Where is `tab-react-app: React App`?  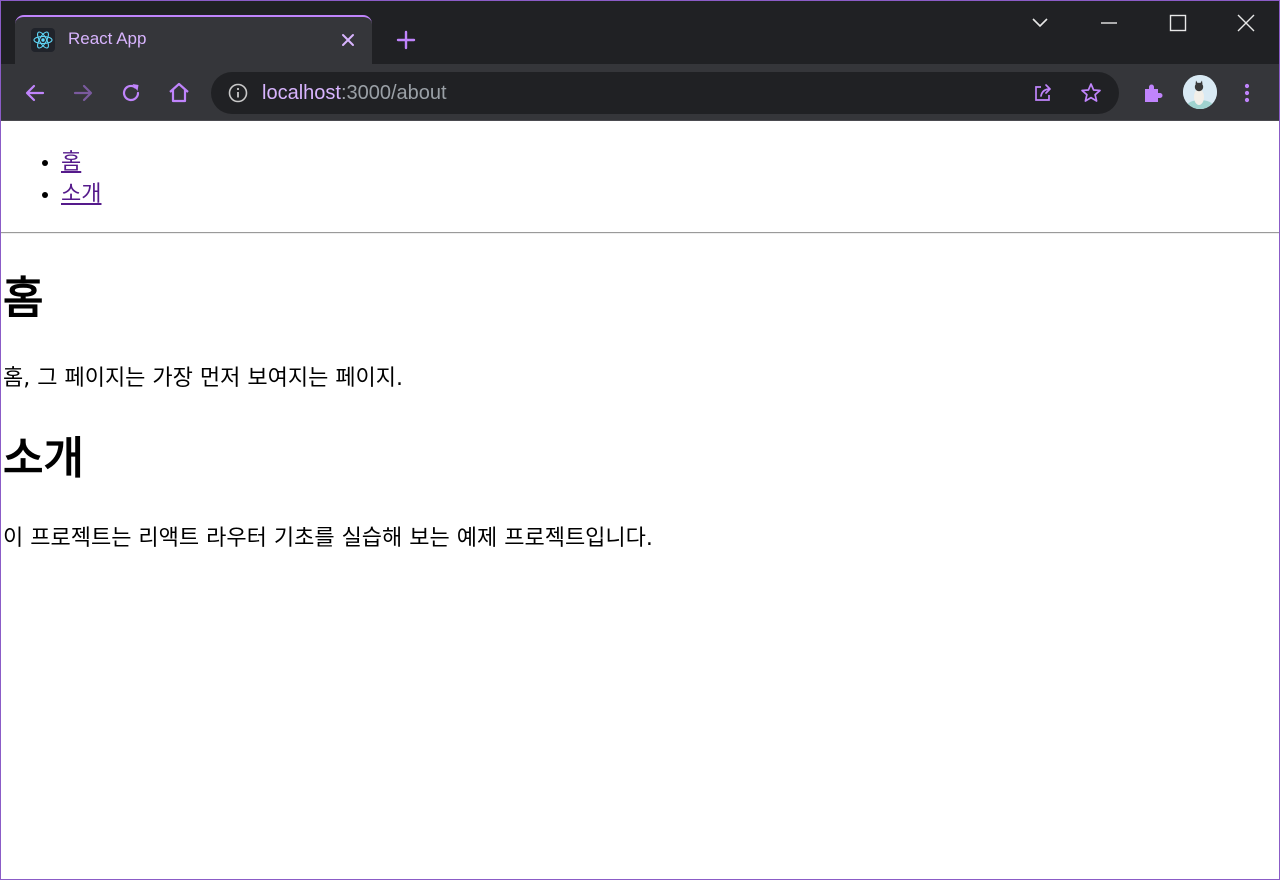
tab-react-app: React App is located at coordinates (193, 40).